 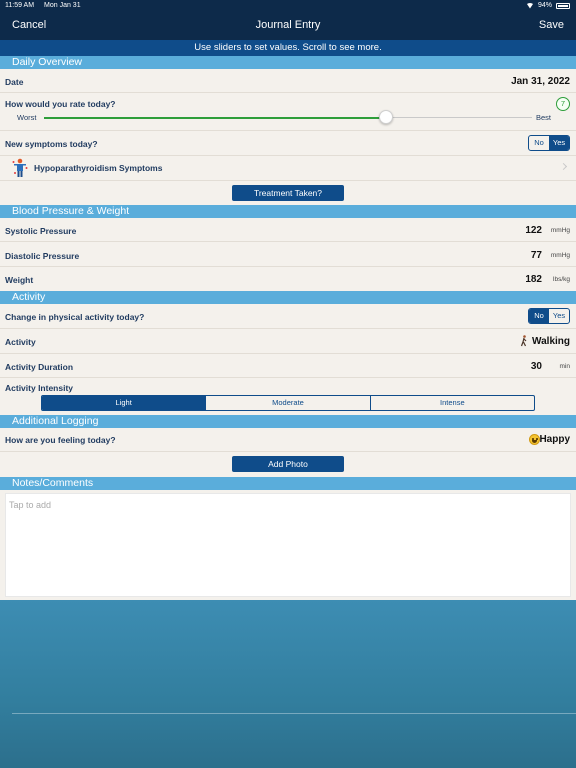 I want to click on duration-row: Activity Duration 30 min, so click(x=288, y=366).